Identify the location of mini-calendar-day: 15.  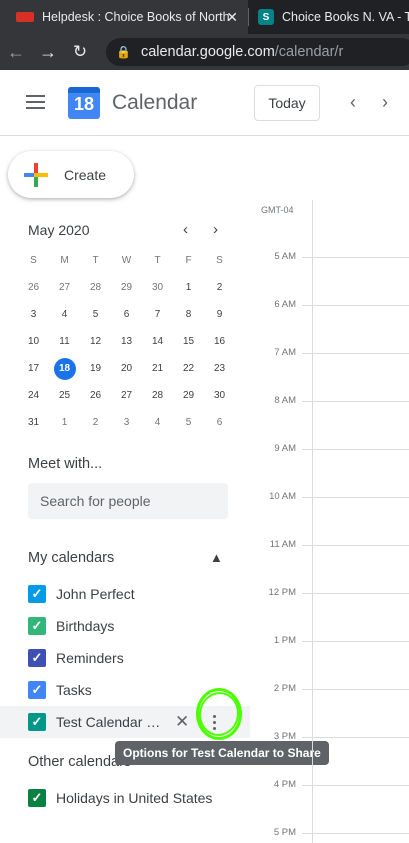
(188, 341).